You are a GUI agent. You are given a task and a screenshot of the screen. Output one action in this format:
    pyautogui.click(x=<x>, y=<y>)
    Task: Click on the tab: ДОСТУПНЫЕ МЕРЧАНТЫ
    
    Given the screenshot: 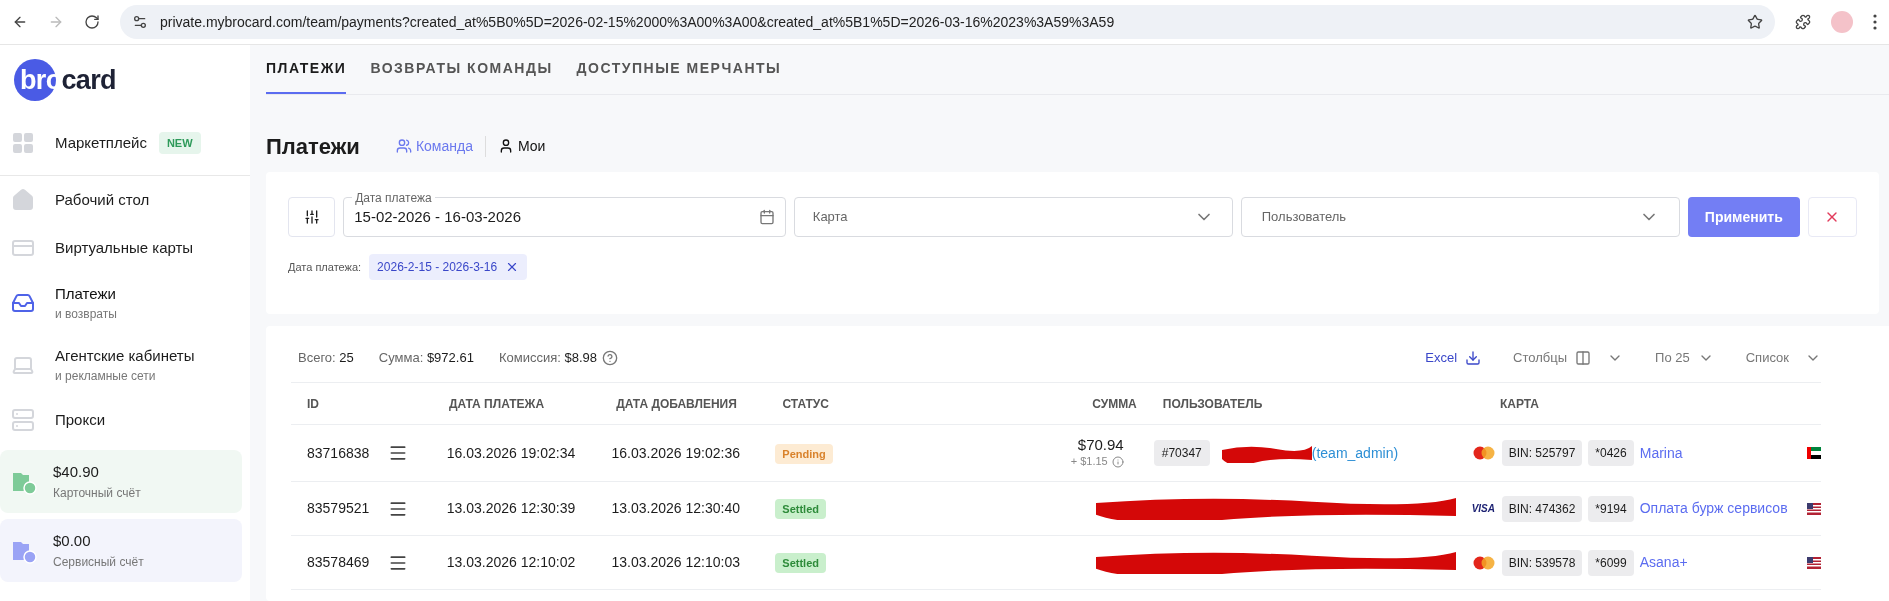 What is the action you would take?
    pyautogui.click(x=679, y=76)
    